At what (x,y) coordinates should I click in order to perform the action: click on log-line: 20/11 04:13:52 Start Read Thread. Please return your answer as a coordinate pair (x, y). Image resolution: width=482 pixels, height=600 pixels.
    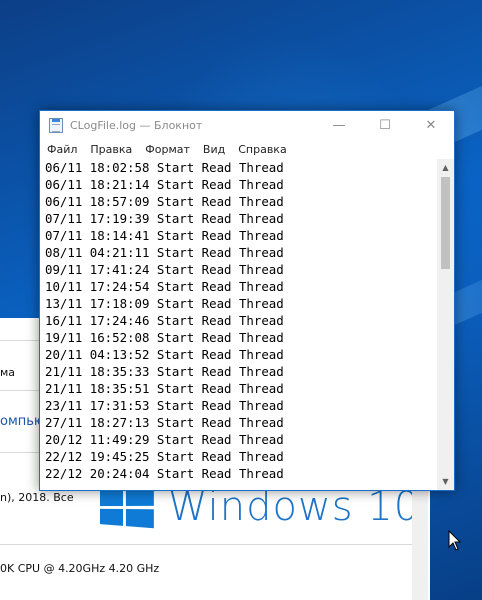
    Looking at the image, I should click on (164, 354).